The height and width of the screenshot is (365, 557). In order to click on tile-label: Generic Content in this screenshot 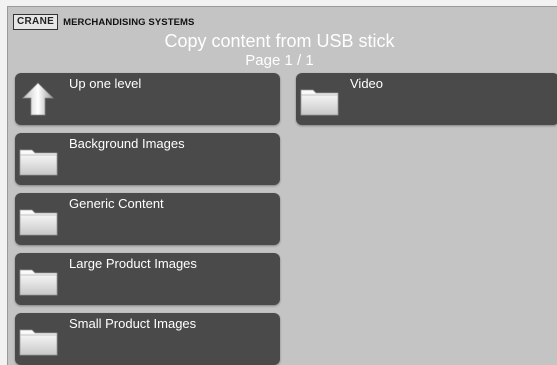, I will do `click(116, 203)`.